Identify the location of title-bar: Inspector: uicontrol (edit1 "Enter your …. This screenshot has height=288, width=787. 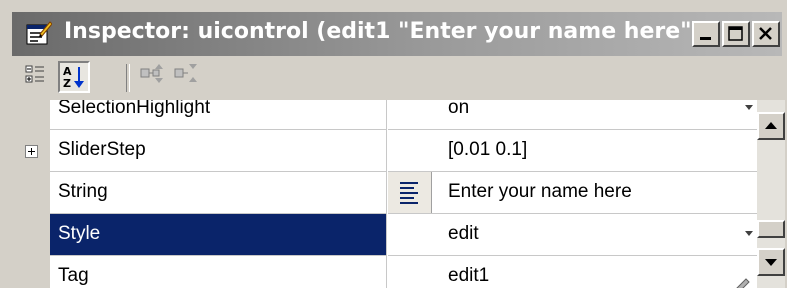
(397, 34).